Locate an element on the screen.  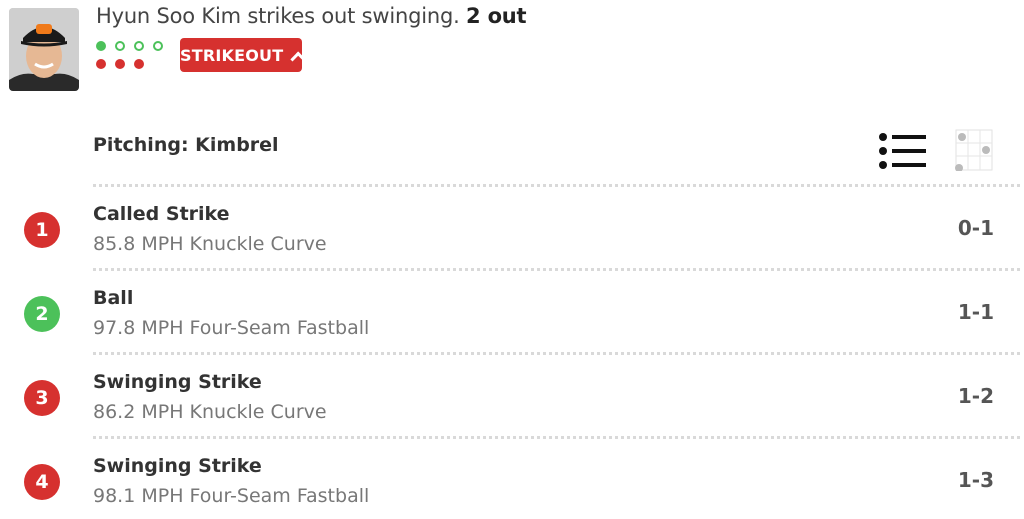
strikeout-toggle-button: STRIKEOUT is located at coordinates (242, 55).